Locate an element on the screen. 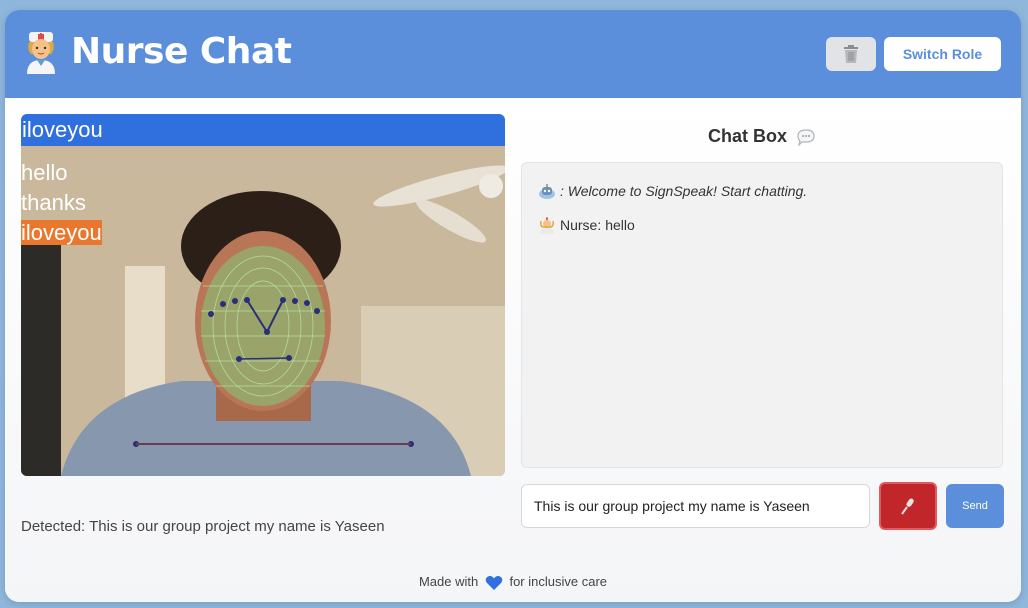 Image resolution: width=1028 pixels, height=608 pixels. footer: Made with for inclusive care is located at coordinates (513, 582).